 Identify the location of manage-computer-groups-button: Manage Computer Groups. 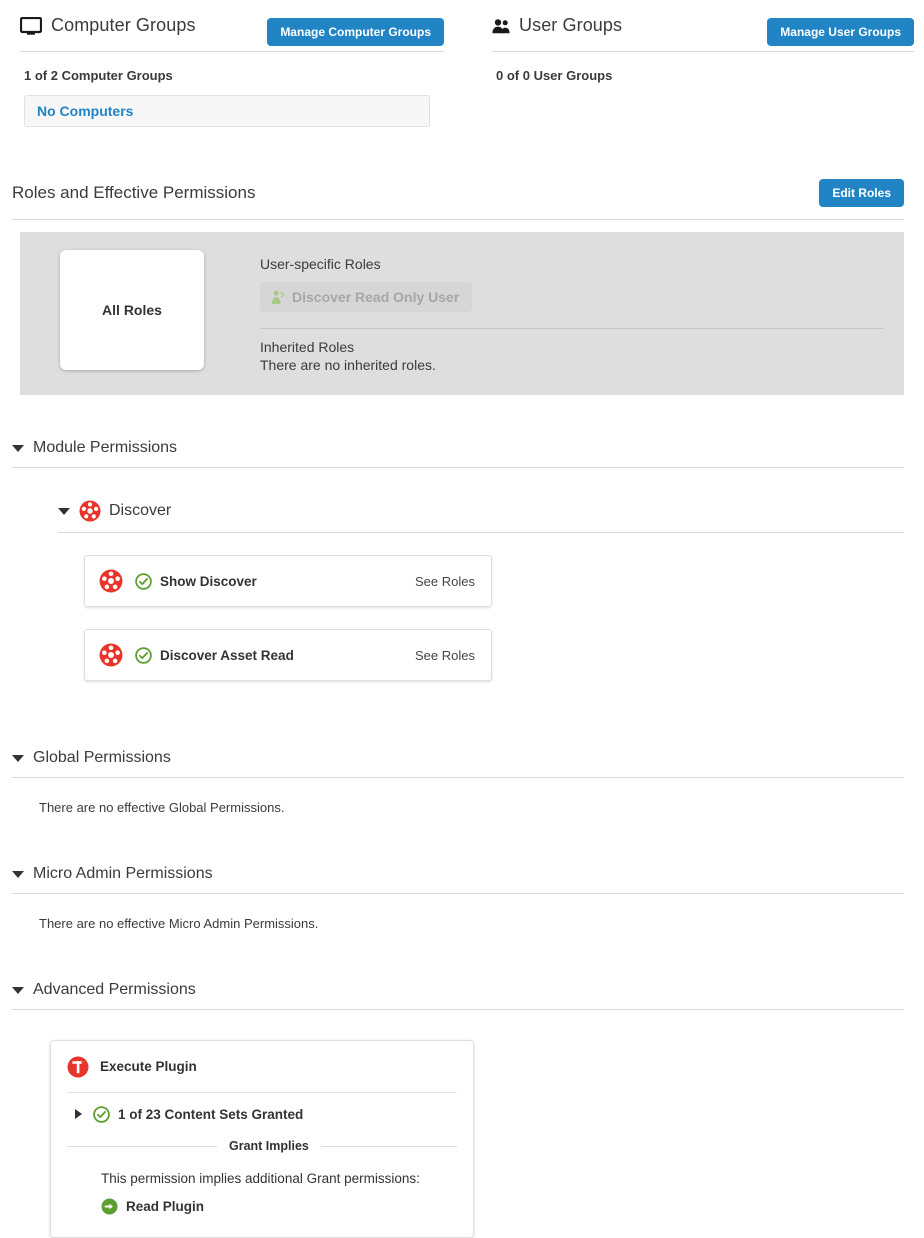
(355, 32).